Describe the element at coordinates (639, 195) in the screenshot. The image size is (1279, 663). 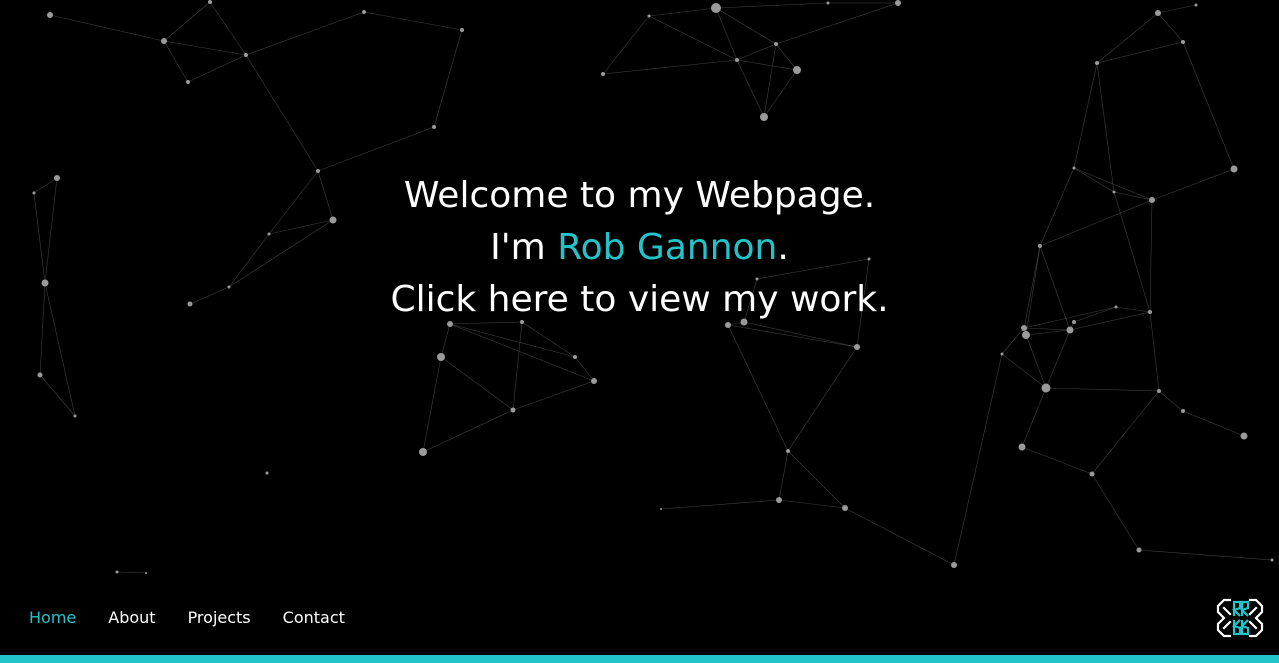
I see `welcome-heading: Welcome to my Webpage.` at that location.